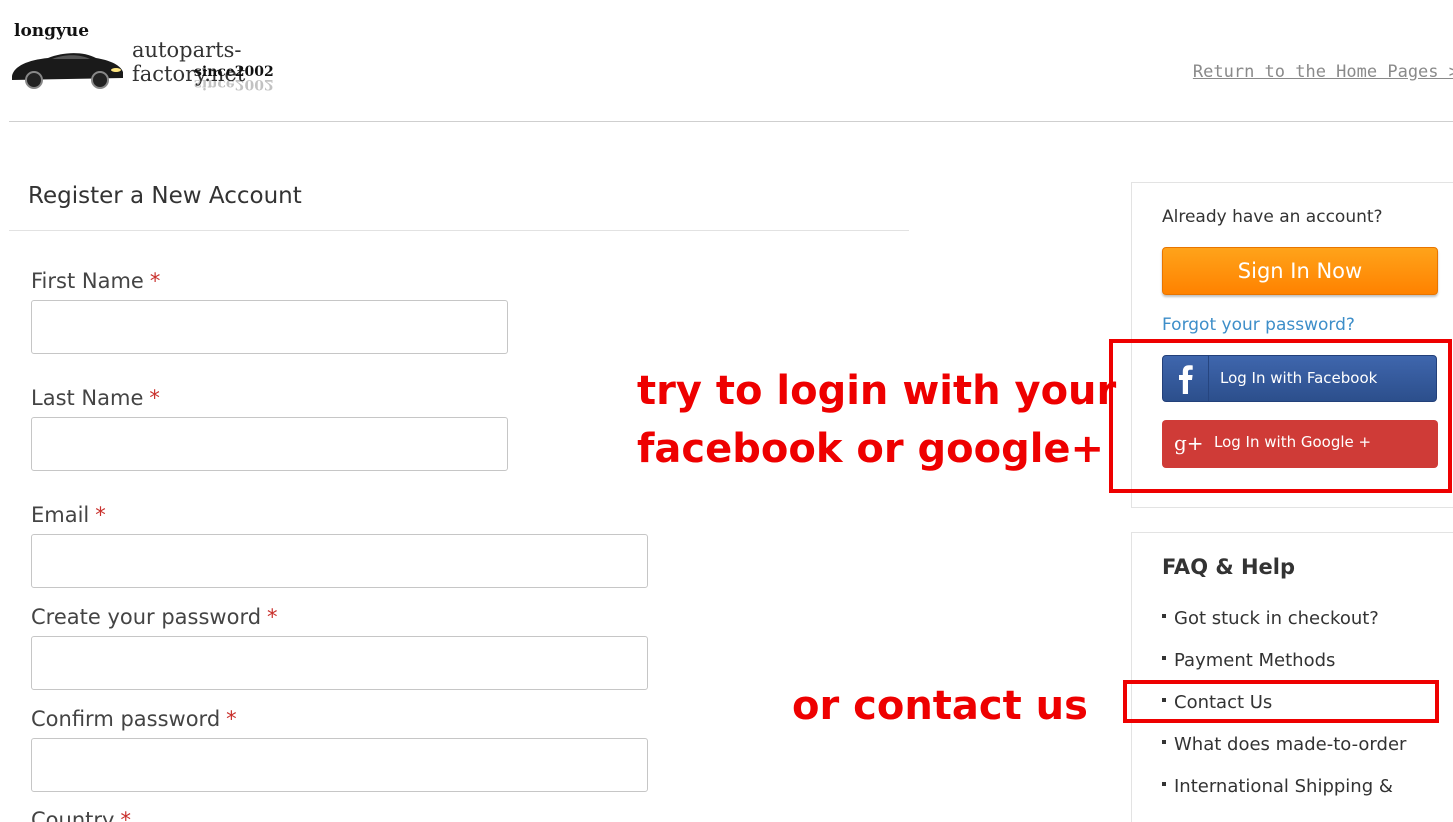 This screenshot has height=822, width=1453. Describe the element at coordinates (1248, 660) in the screenshot. I see `faq-item-payment: Payment Methods` at that location.